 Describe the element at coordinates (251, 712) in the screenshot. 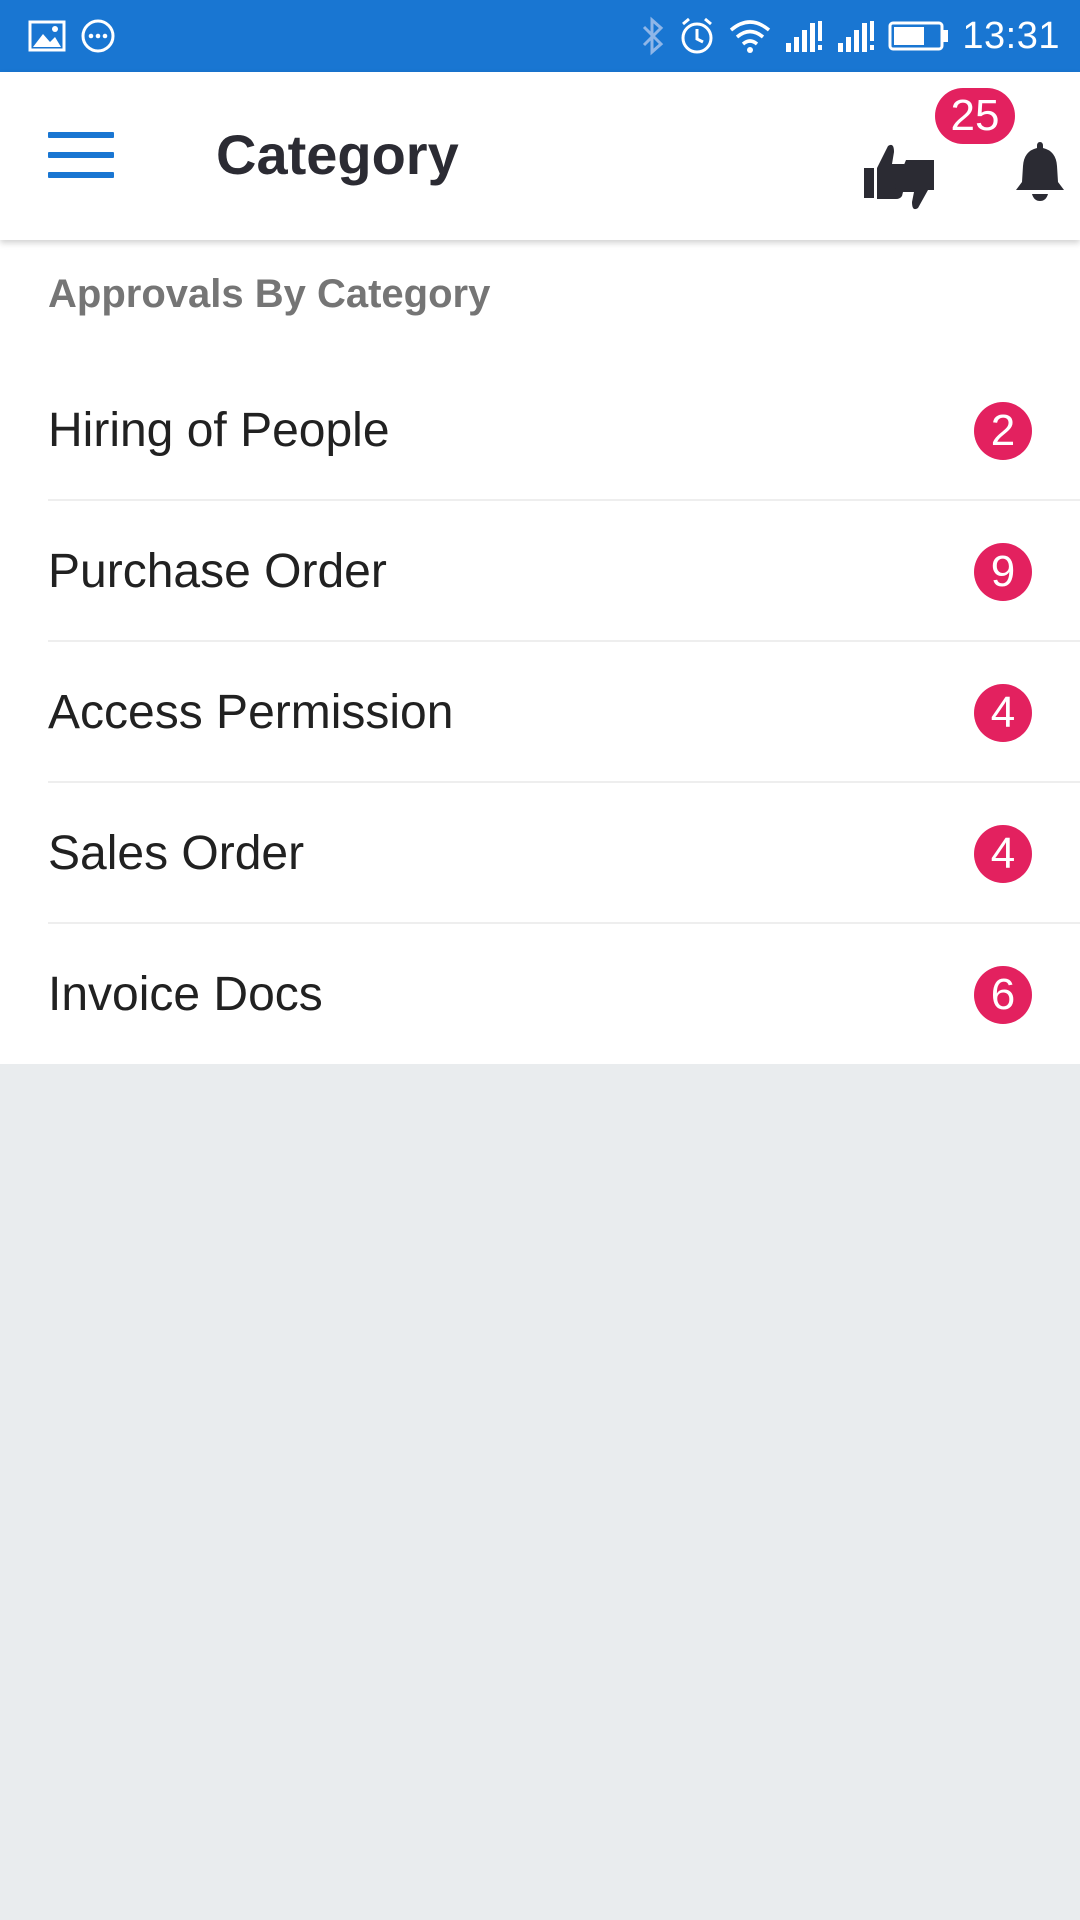

I see `category-label: Access Permission` at that location.